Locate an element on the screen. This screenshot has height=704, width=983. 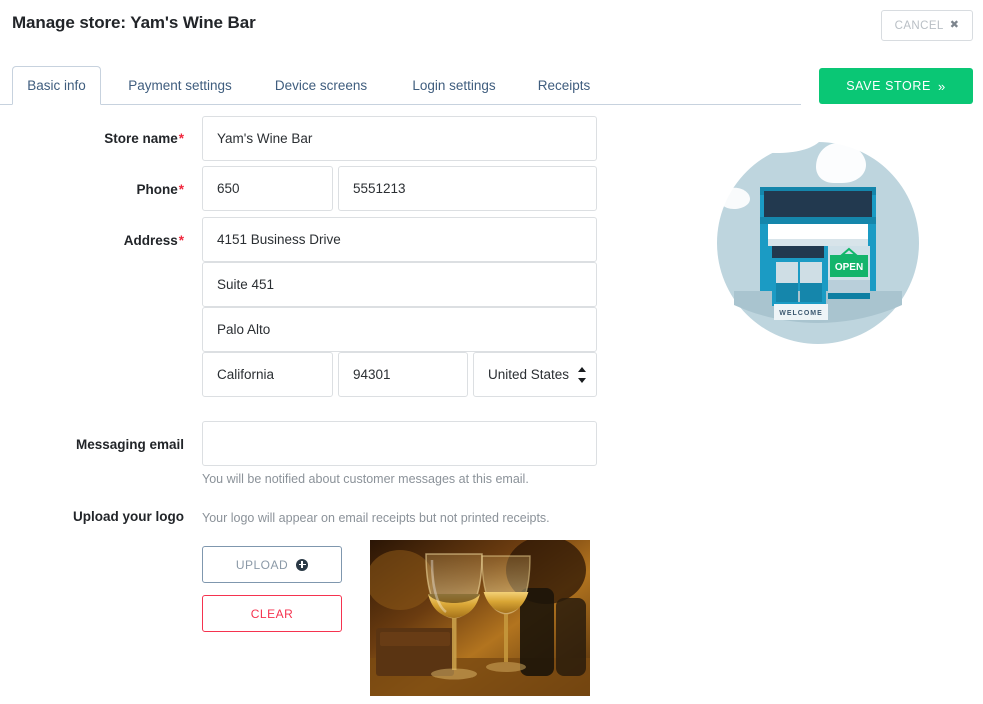
upload-logo-button-label: UPLOAD is located at coordinates (262, 564).